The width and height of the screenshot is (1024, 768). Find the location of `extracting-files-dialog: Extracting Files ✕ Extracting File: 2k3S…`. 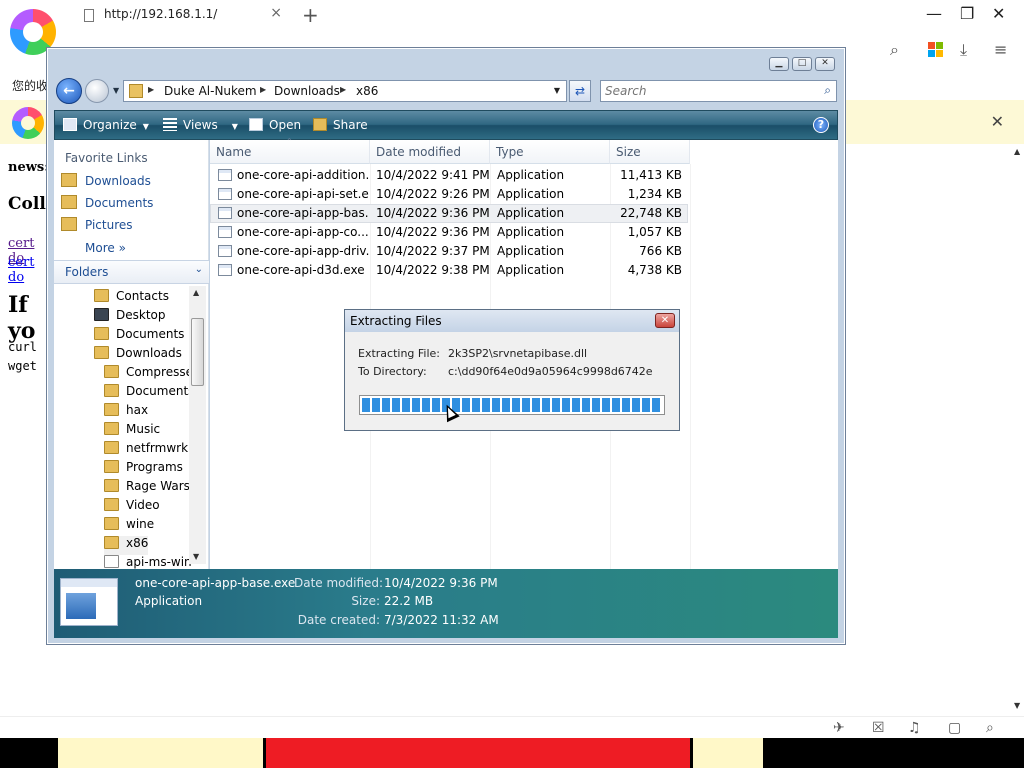

extracting-files-dialog: Extracting Files ✕ Extracting File: 2k3S… is located at coordinates (512, 370).